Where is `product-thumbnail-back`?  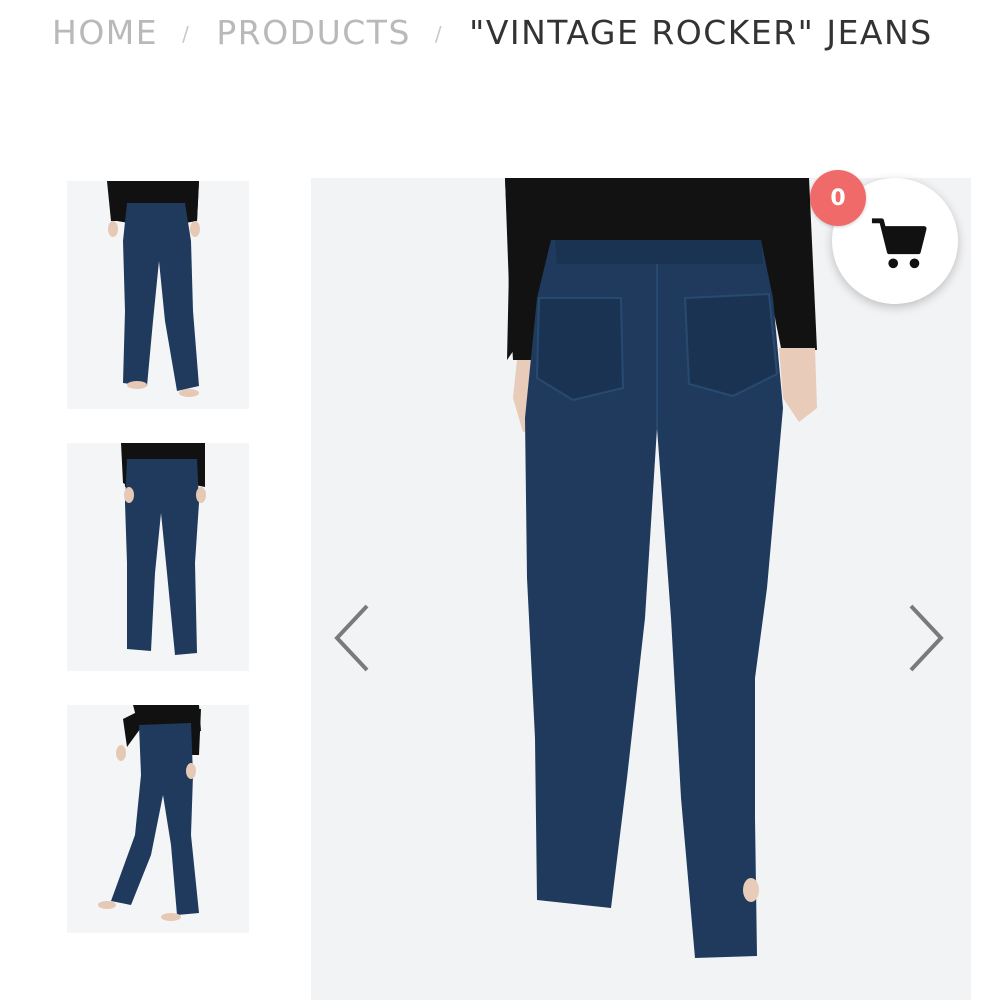
product-thumbnail-back is located at coordinates (158, 557).